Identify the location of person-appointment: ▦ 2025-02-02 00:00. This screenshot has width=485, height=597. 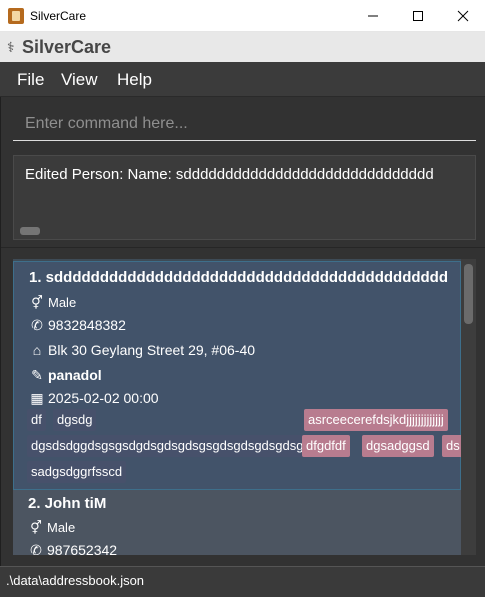
(94, 398).